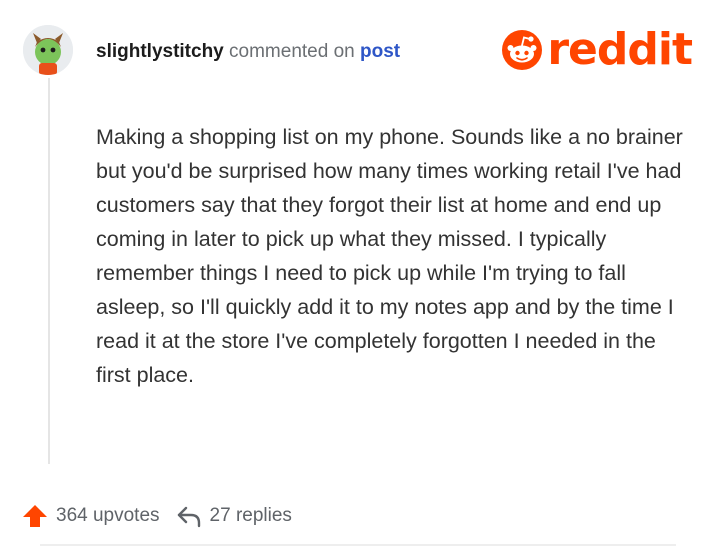 The width and height of the screenshot is (716, 546). What do you see at coordinates (292, 51) in the screenshot?
I see `action-text: commented on` at bounding box center [292, 51].